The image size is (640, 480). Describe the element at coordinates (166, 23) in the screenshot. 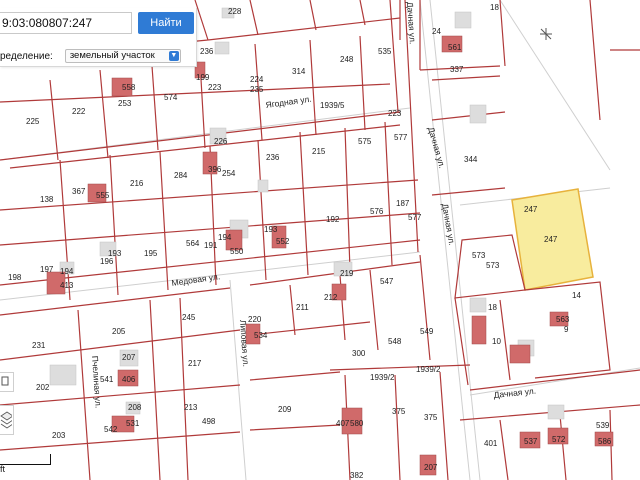

I see `find-button: Найти` at that location.